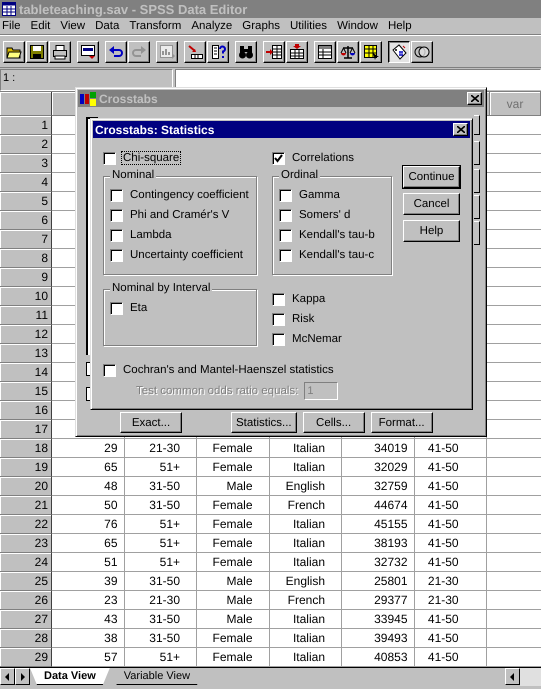  I want to click on table-cell: 29, so click(88, 448).